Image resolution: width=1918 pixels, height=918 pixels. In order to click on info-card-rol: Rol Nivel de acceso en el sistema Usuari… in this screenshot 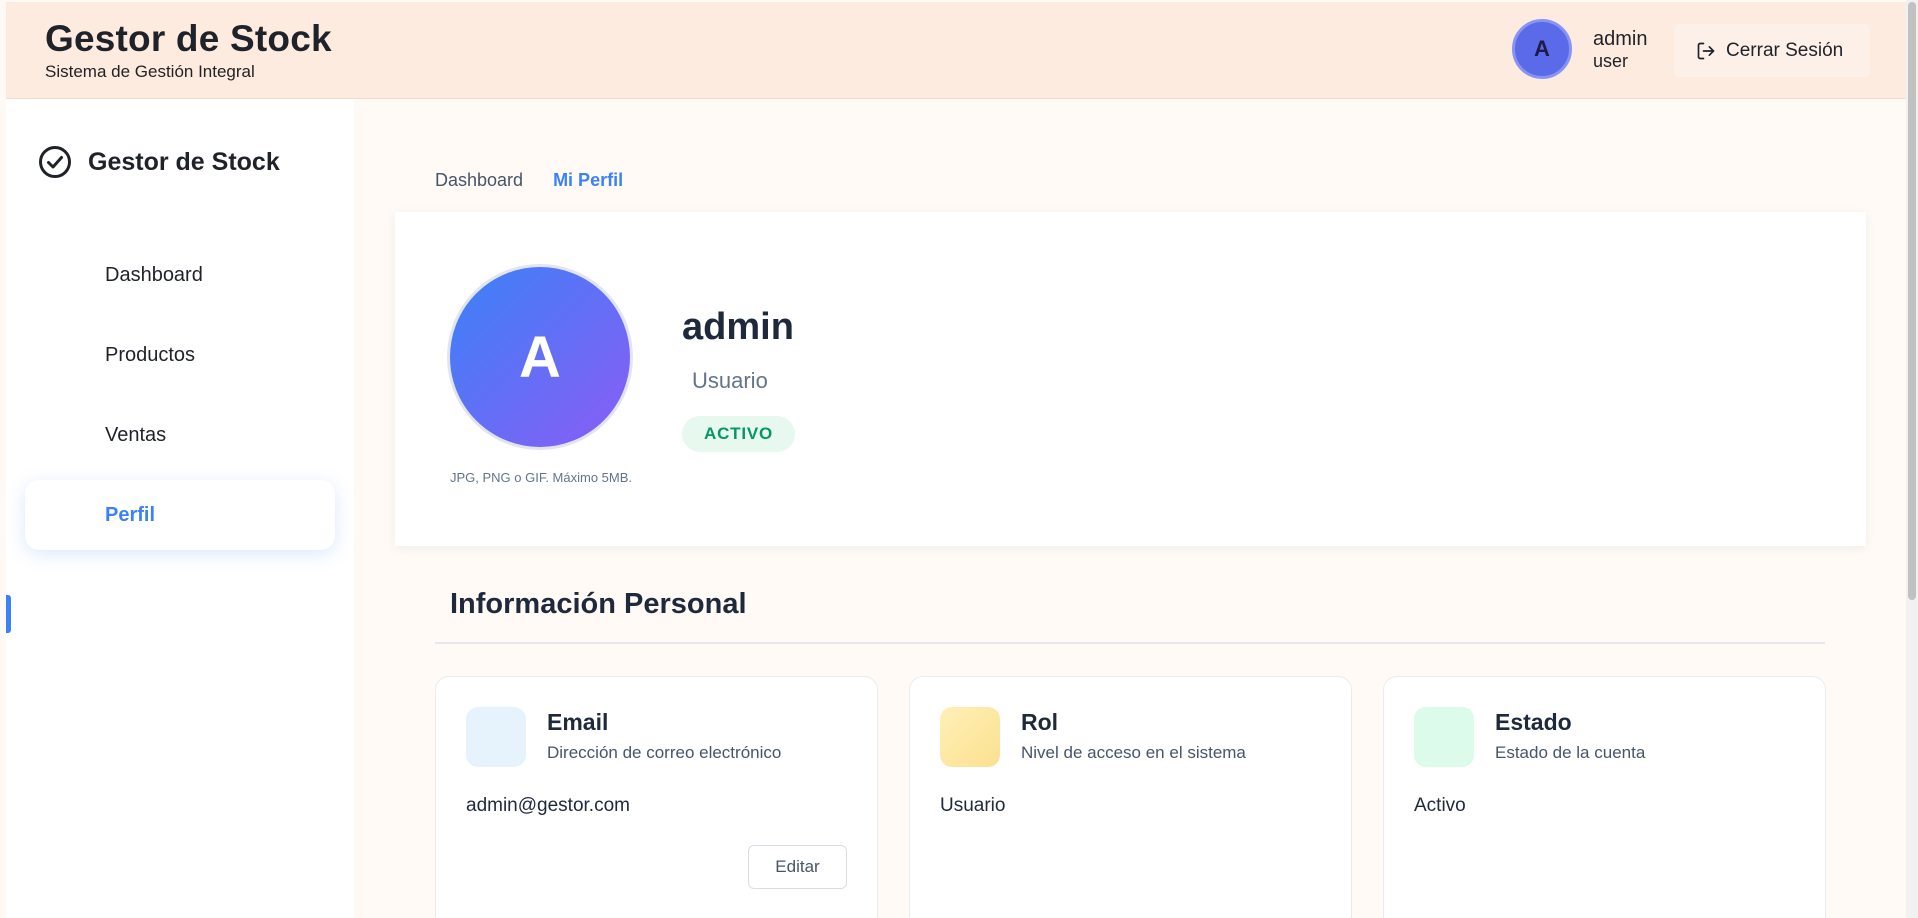, I will do `click(1130, 797)`.